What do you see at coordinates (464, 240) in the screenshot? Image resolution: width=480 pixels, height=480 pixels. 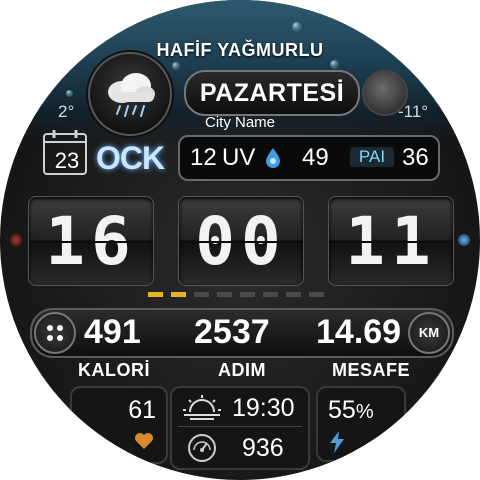 I see `right-indicator-dot` at bounding box center [464, 240].